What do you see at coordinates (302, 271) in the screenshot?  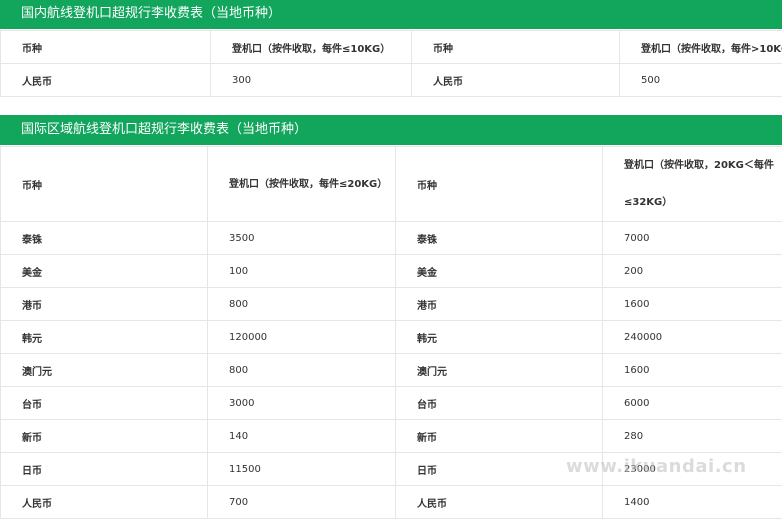 I see `fee-cell: 100` at bounding box center [302, 271].